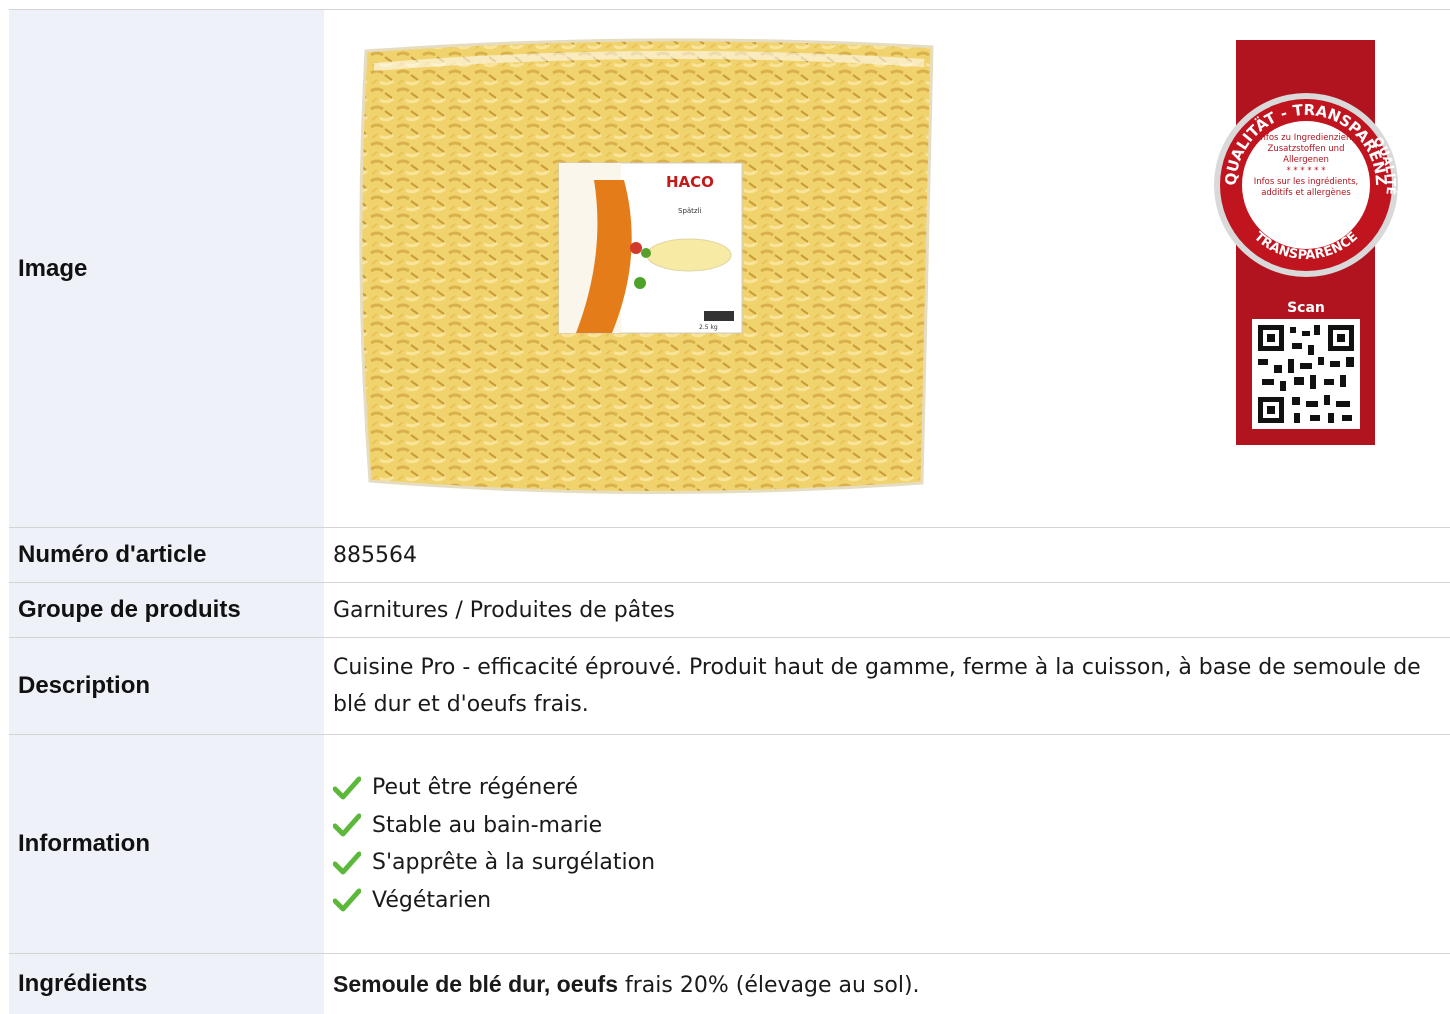  I want to click on package-product: Spätzli, so click(690, 211).